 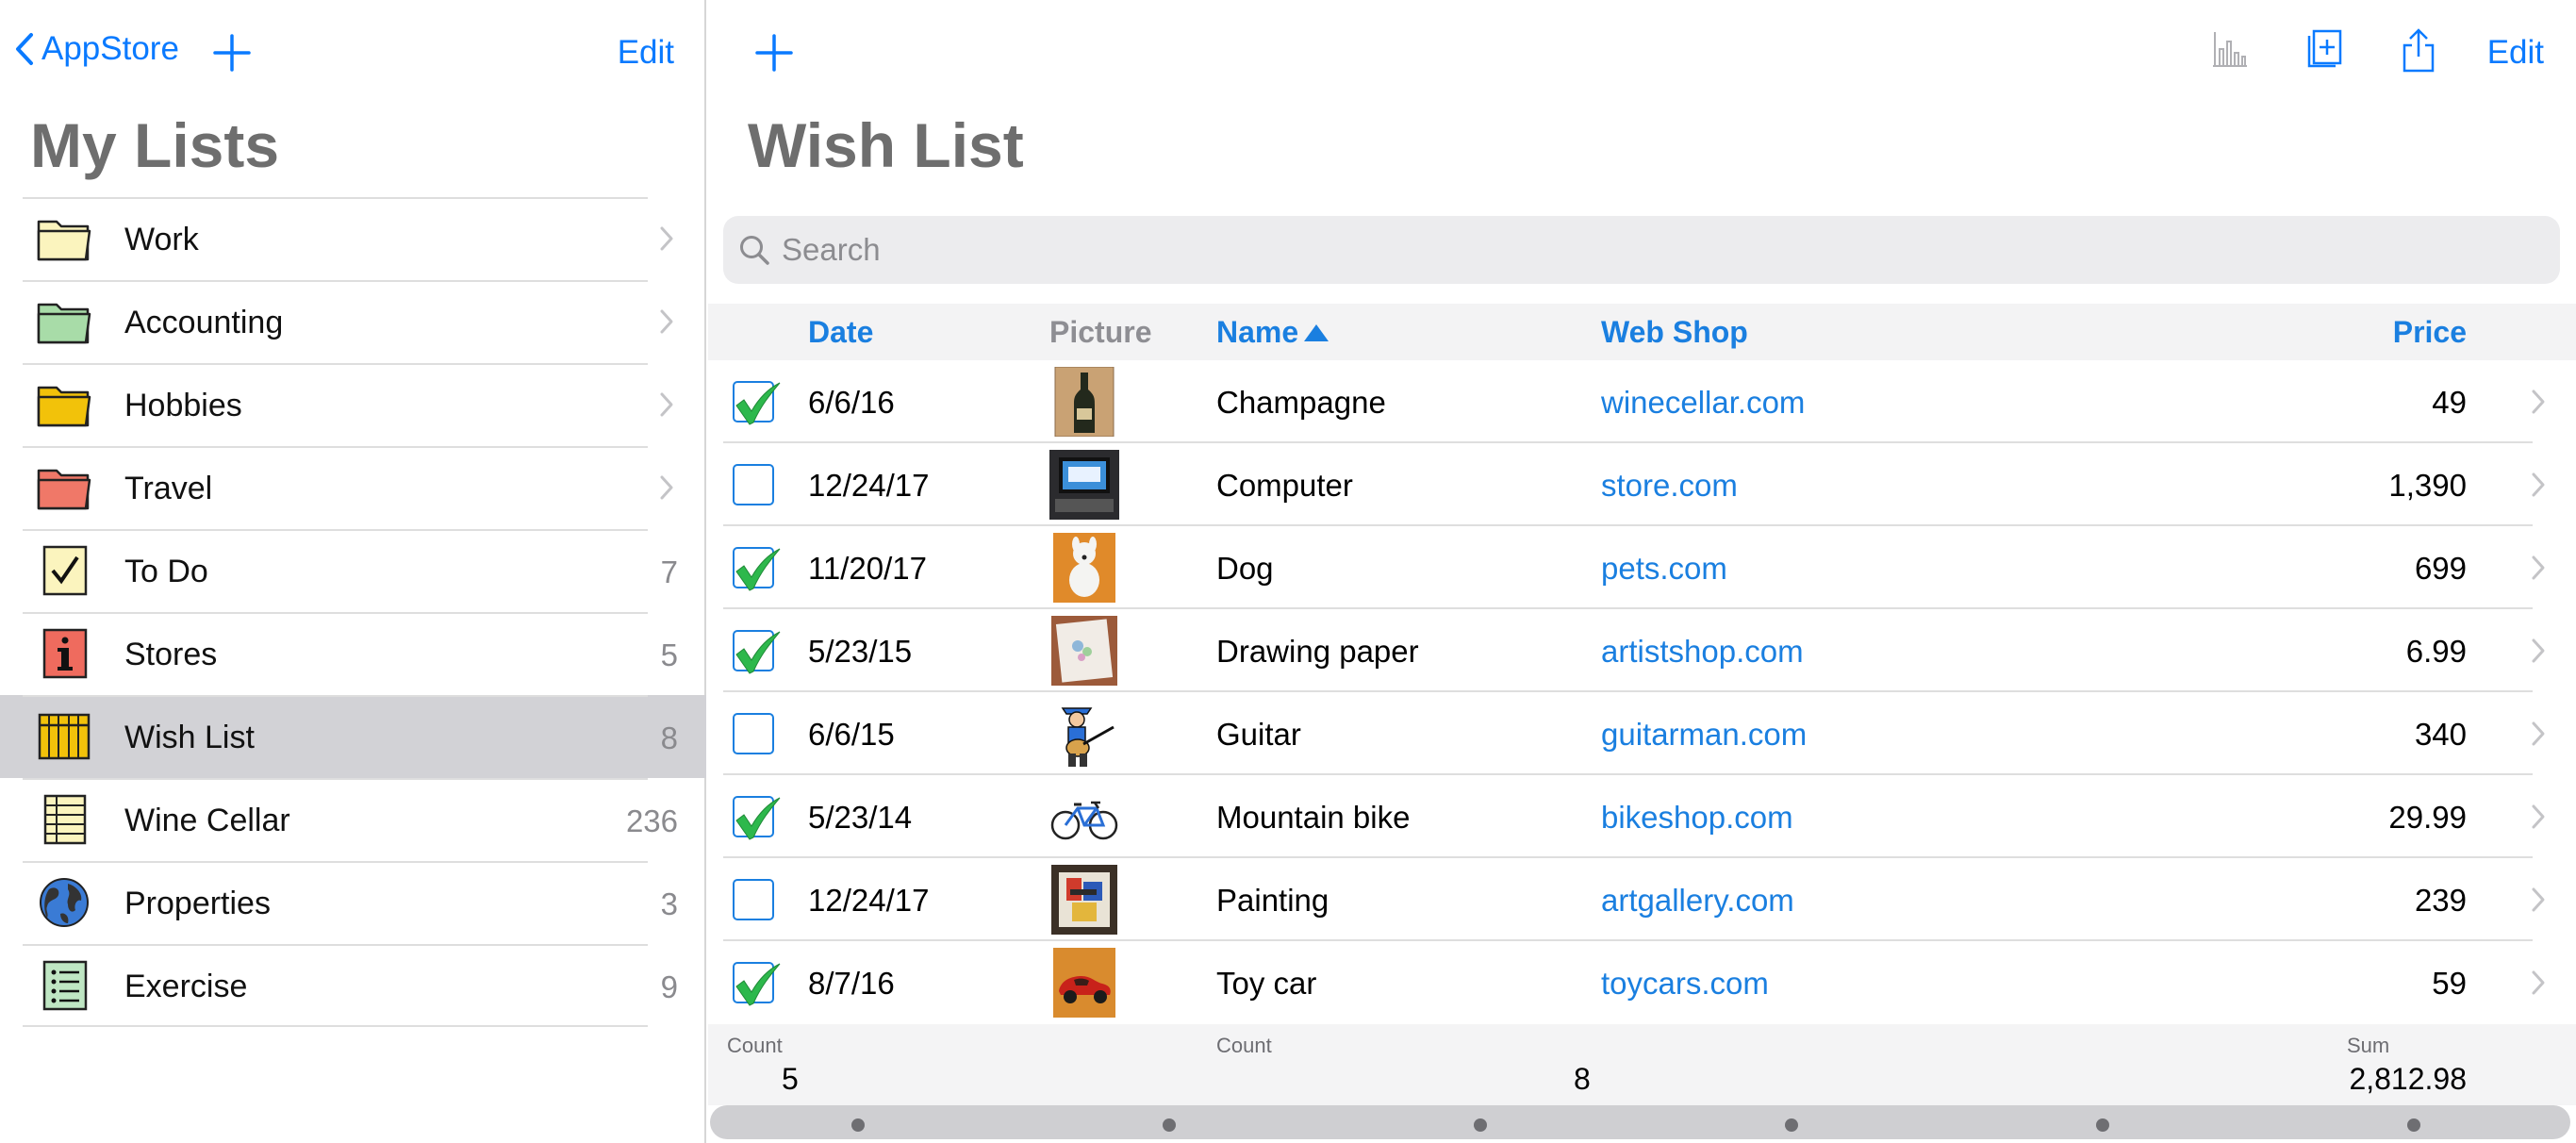 What do you see at coordinates (2230, 51) in the screenshot?
I see `chart-button` at bounding box center [2230, 51].